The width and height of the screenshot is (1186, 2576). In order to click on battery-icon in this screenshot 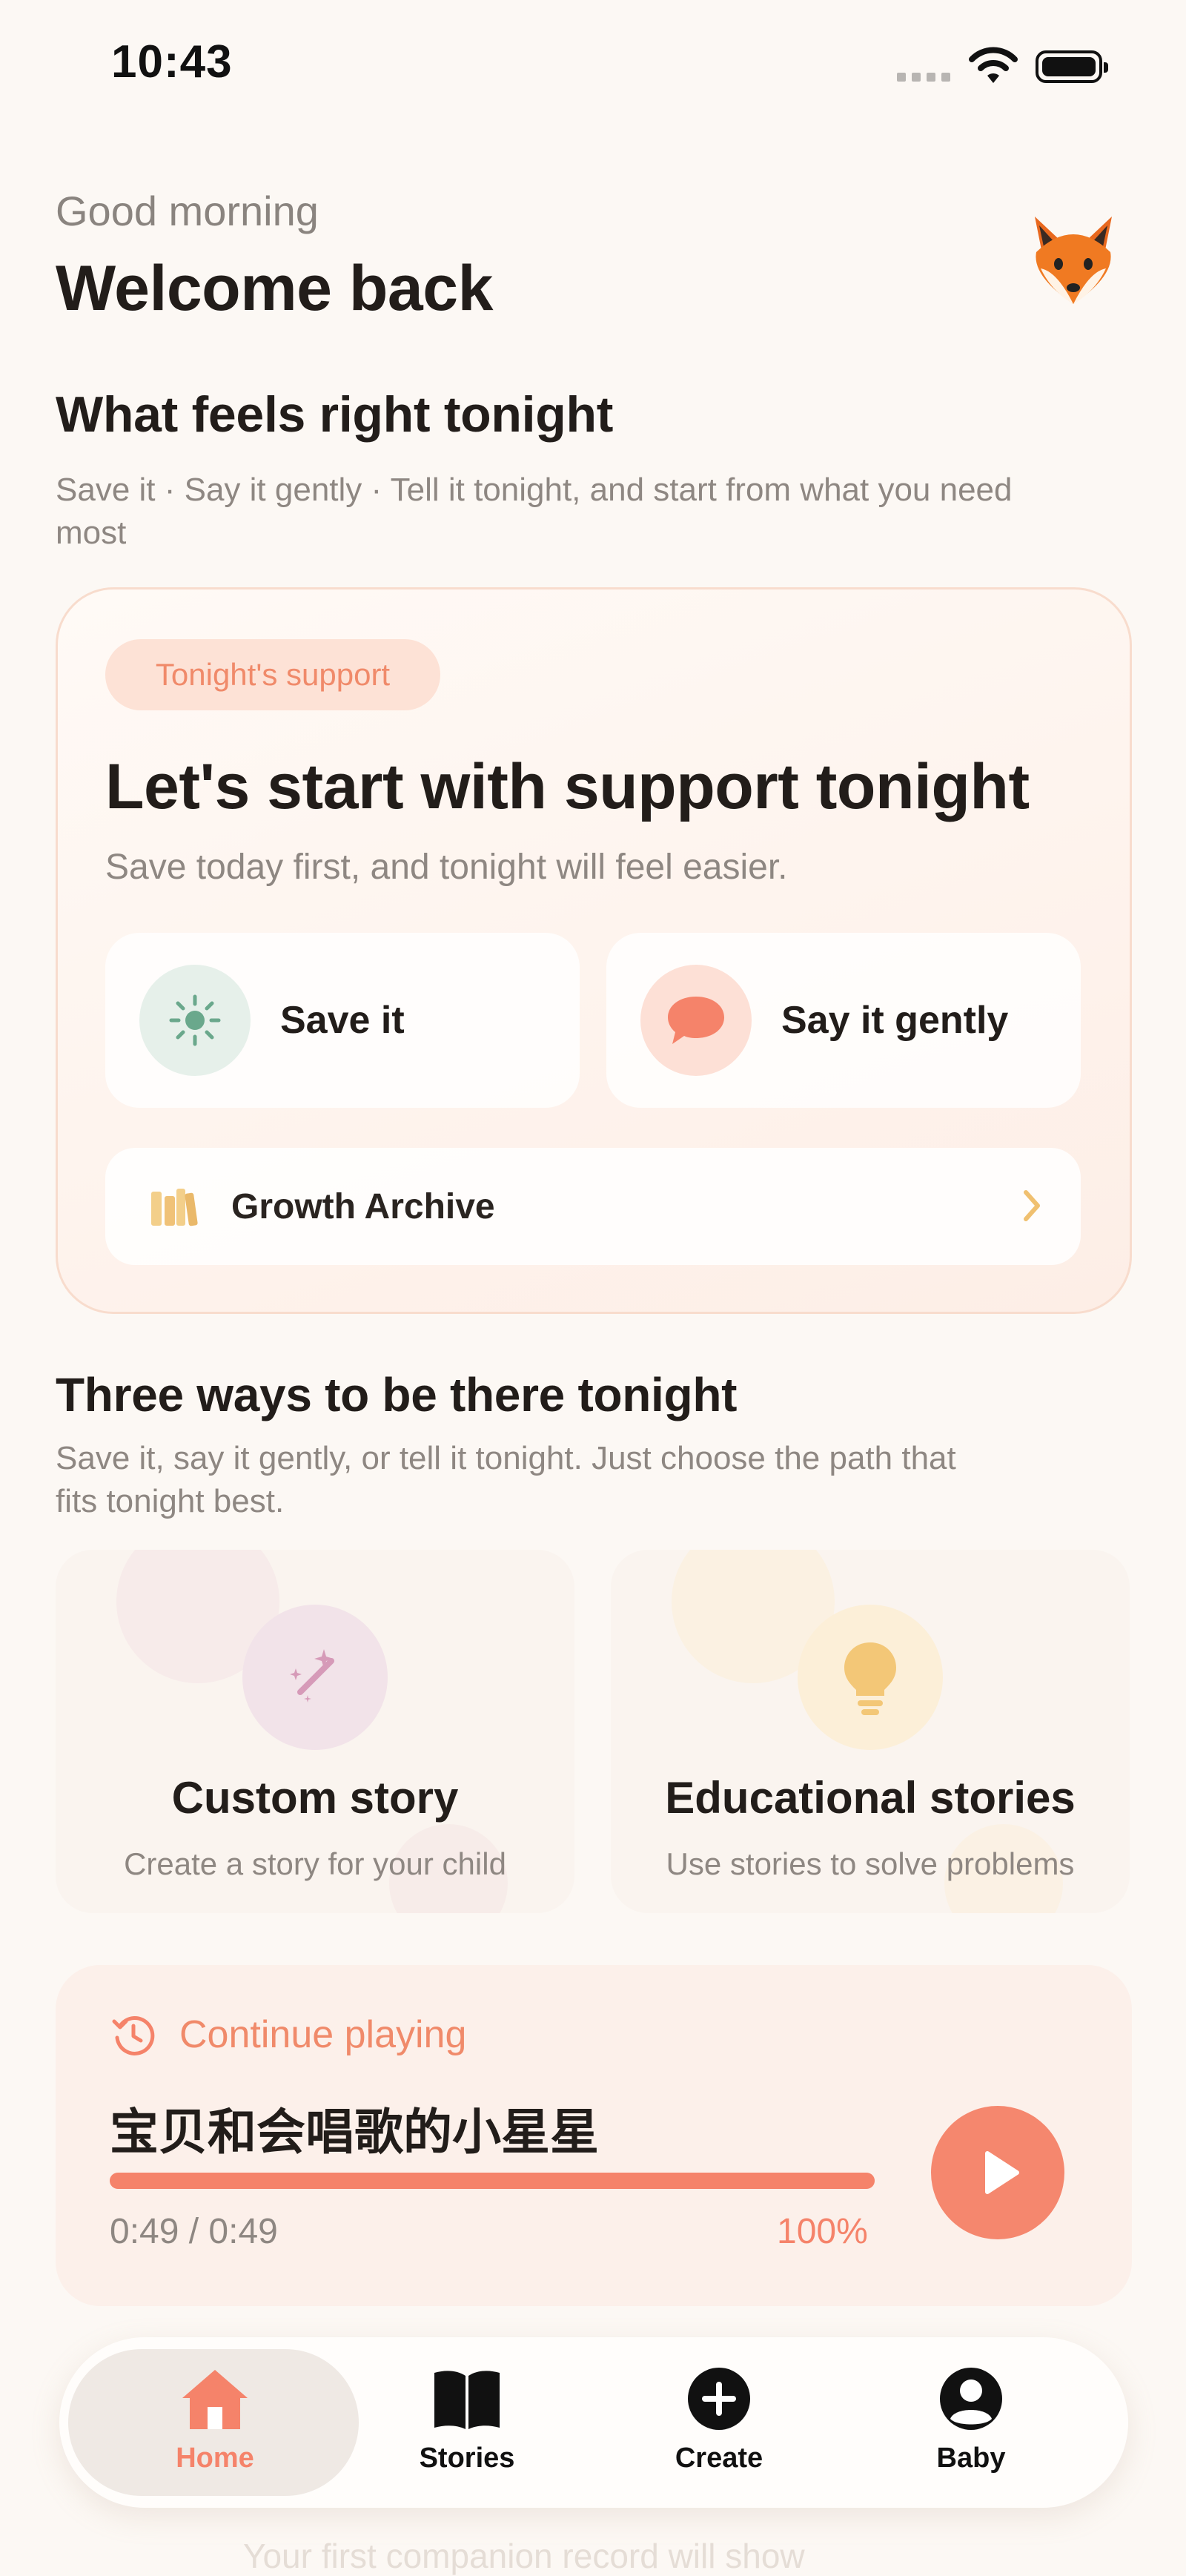, I will do `click(1072, 66)`.